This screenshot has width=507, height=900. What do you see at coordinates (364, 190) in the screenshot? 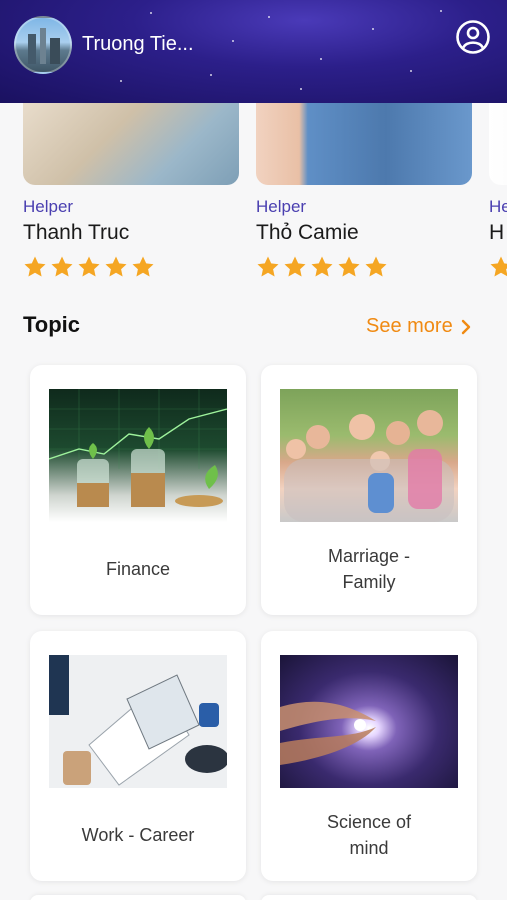
I see `helper-card: Helper Thỏ Camie` at bounding box center [364, 190].